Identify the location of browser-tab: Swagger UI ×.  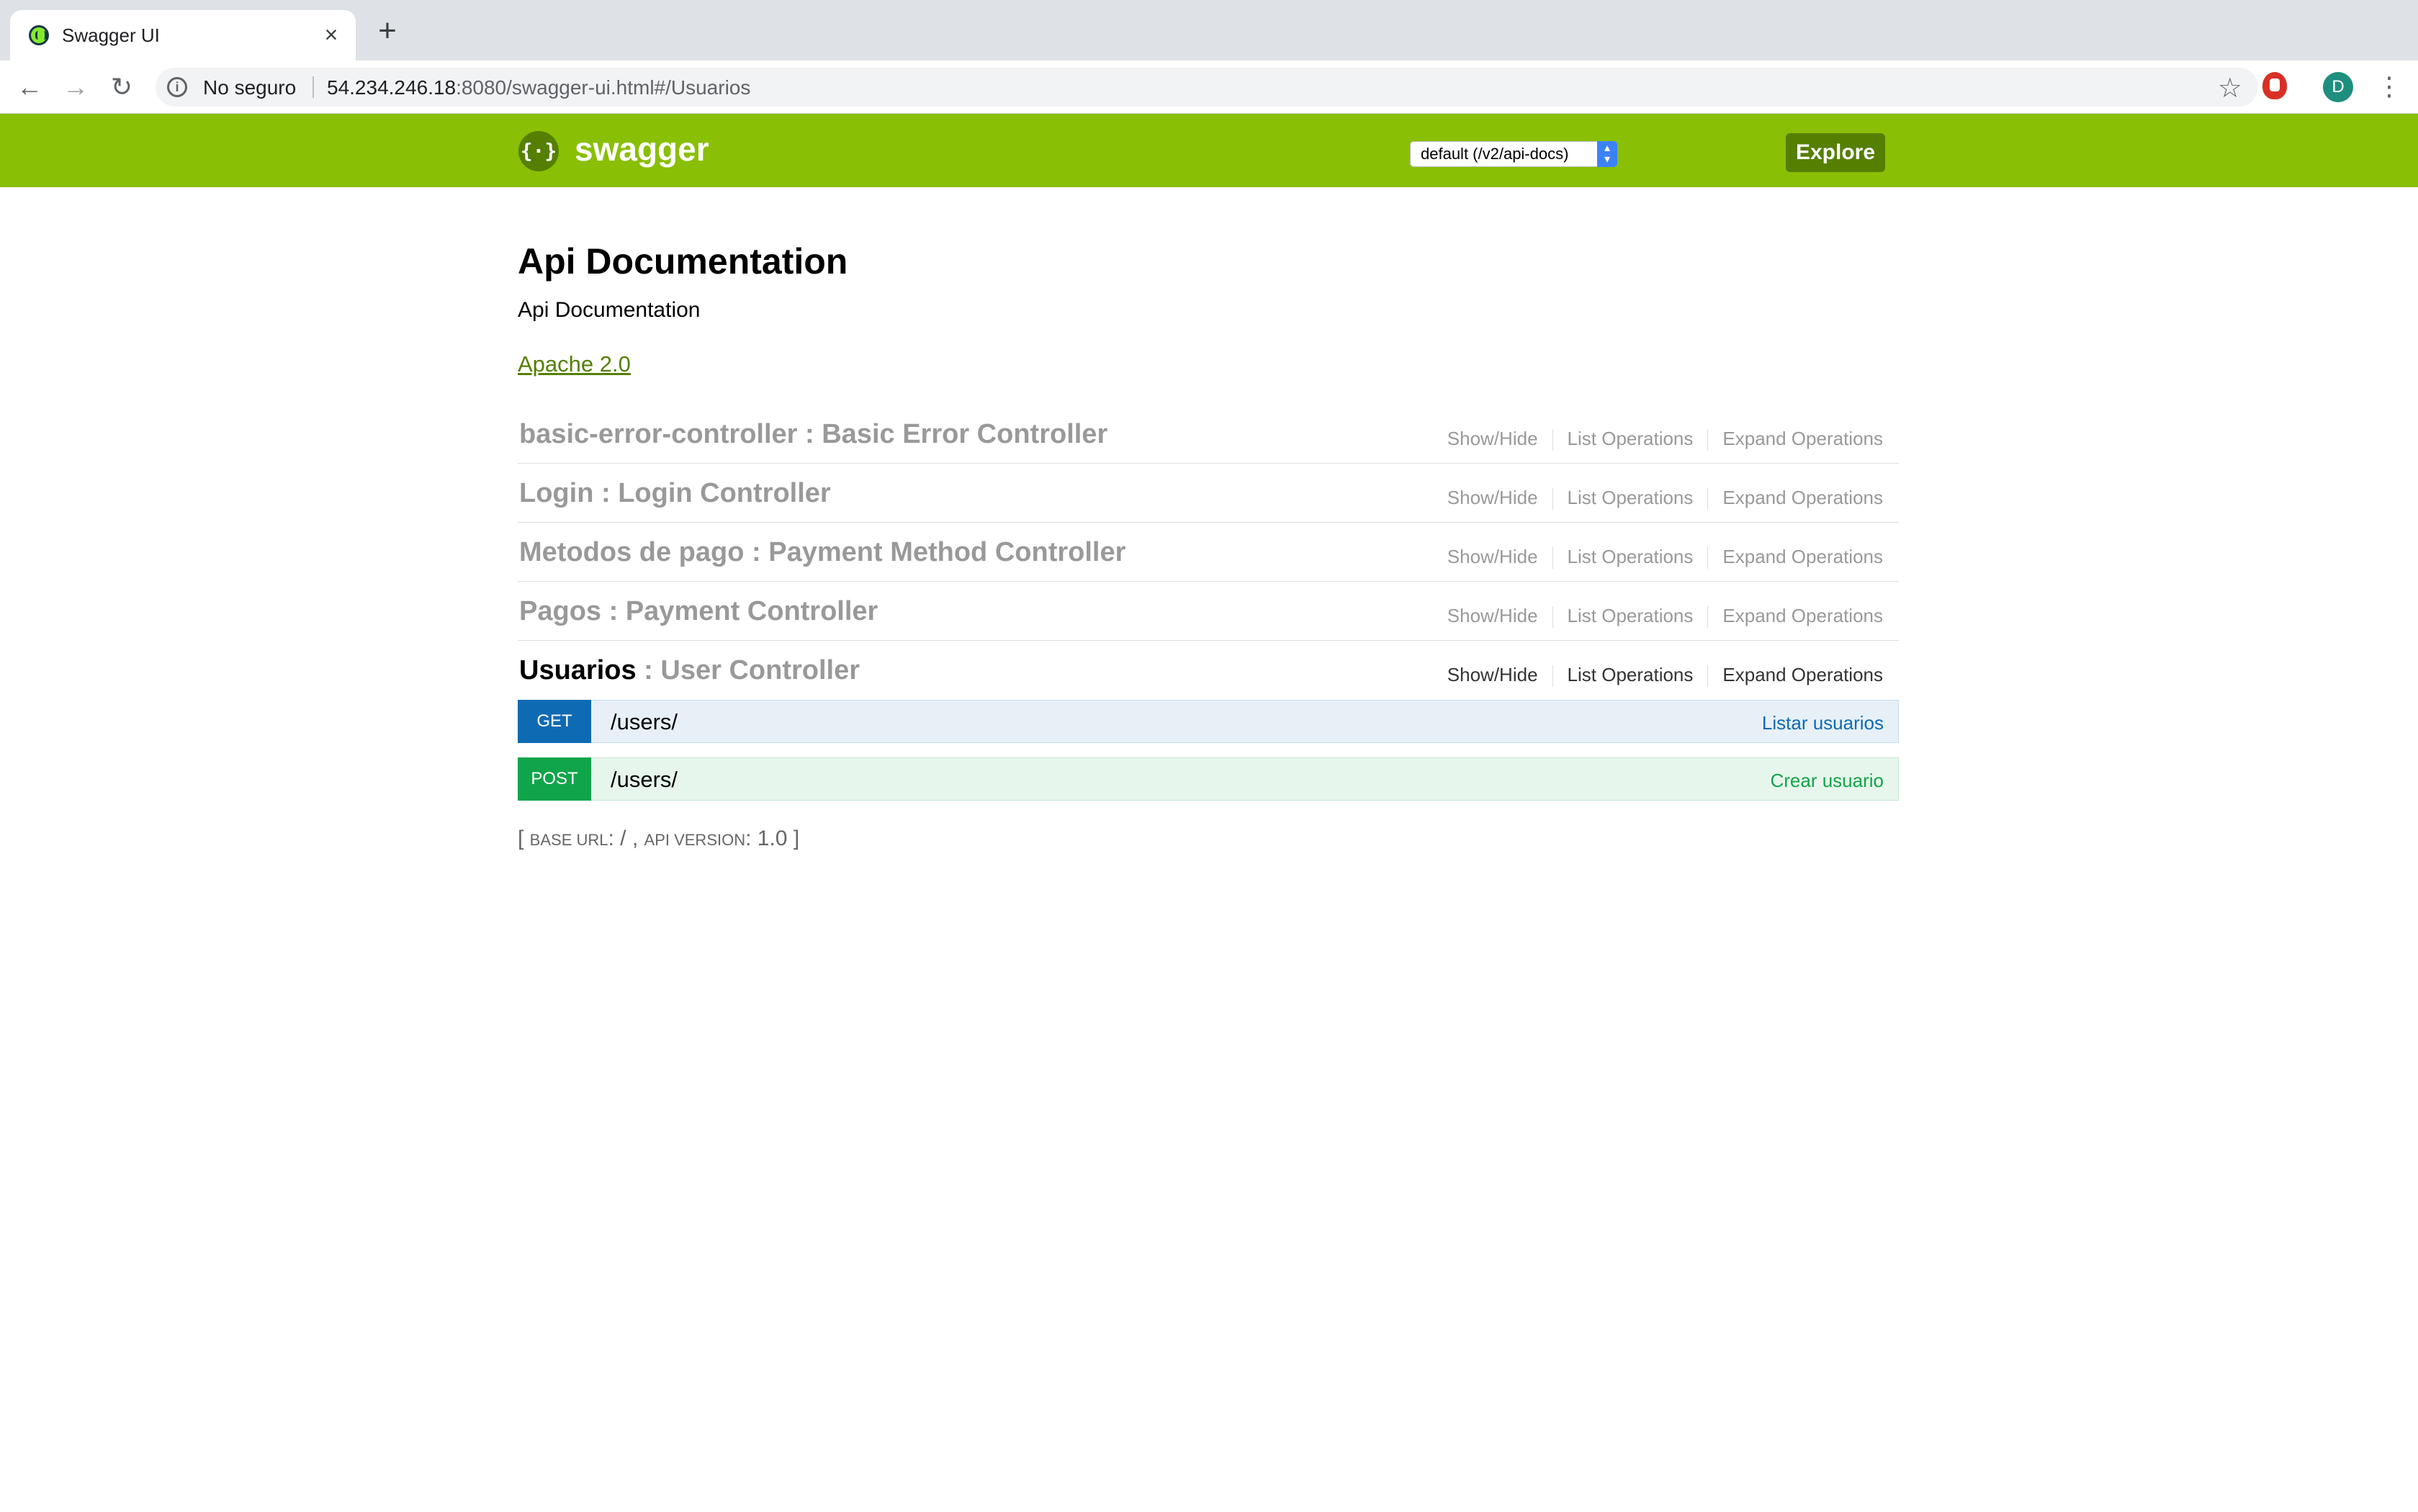
(183, 35).